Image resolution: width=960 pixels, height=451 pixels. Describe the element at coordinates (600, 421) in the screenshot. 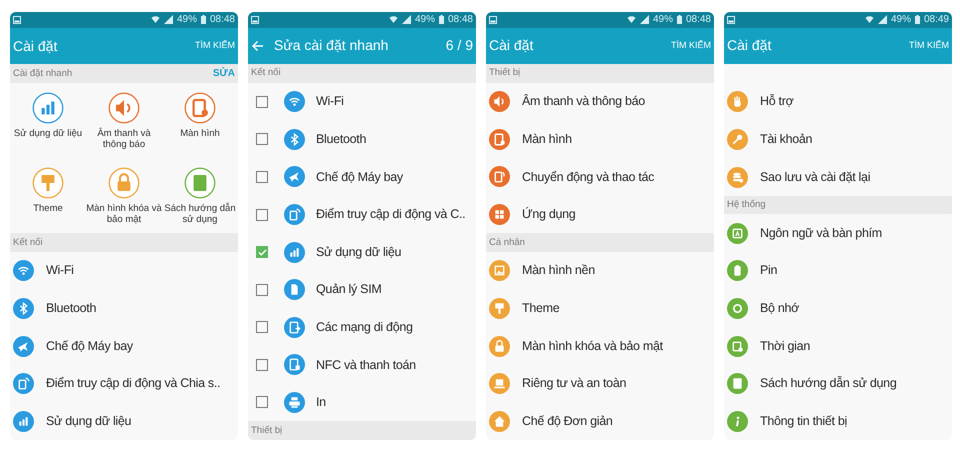

I see `settings-row: Chế độ Đơn giản` at that location.